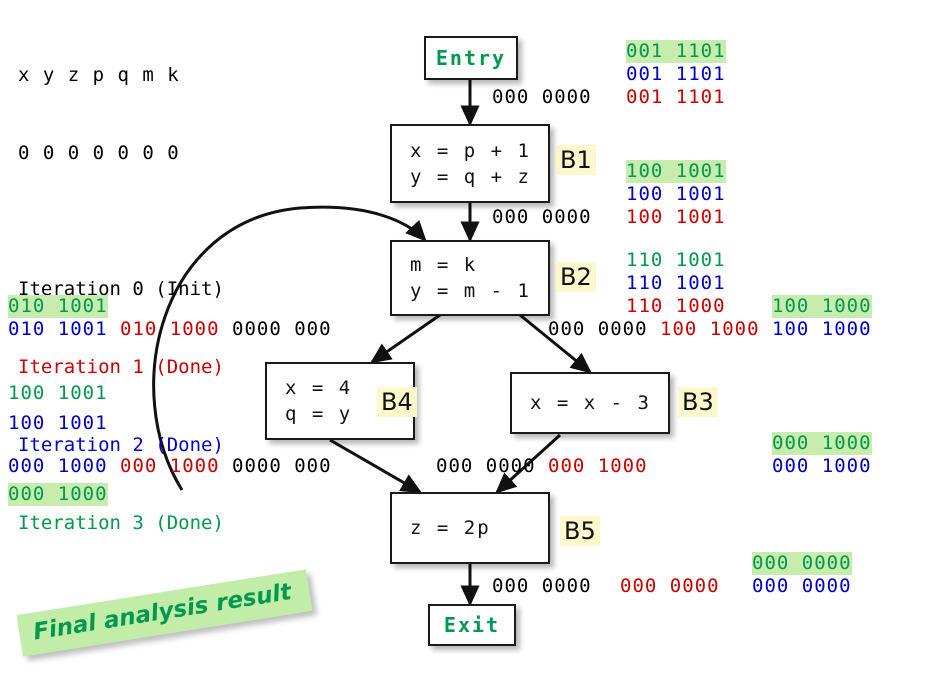 The height and width of the screenshot is (680, 932). I want to click on node-b5-stmt-0: z = 2p, so click(450, 528).